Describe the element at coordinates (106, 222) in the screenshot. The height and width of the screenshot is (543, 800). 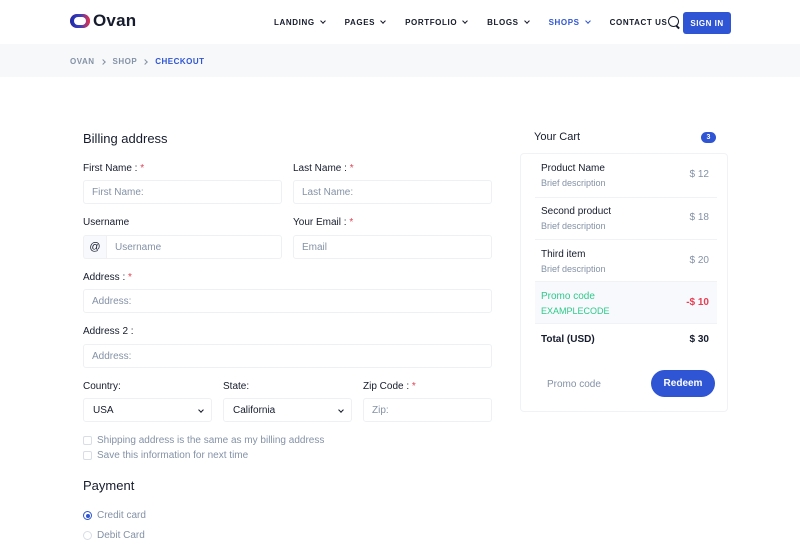
I see `username-label: Username` at that location.